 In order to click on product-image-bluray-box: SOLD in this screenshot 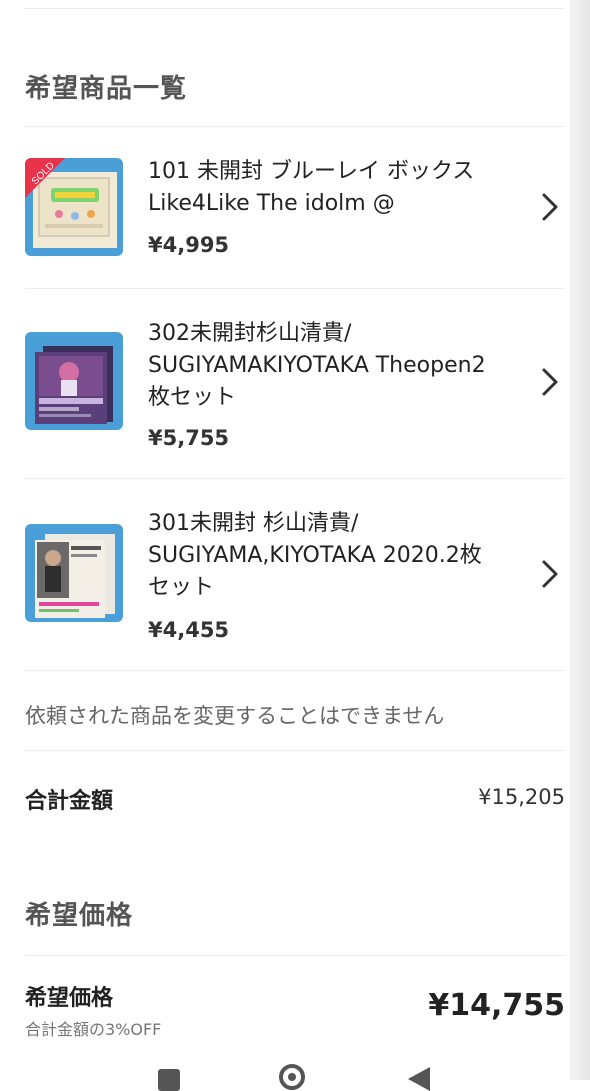, I will do `click(74, 207)`.